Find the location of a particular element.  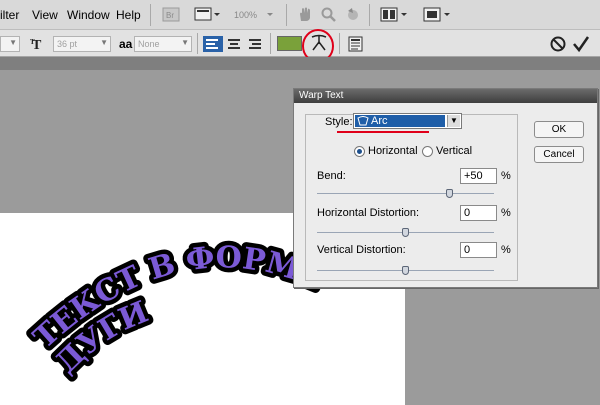

screen-mode-full-icon is located at coordinates (437, 14).